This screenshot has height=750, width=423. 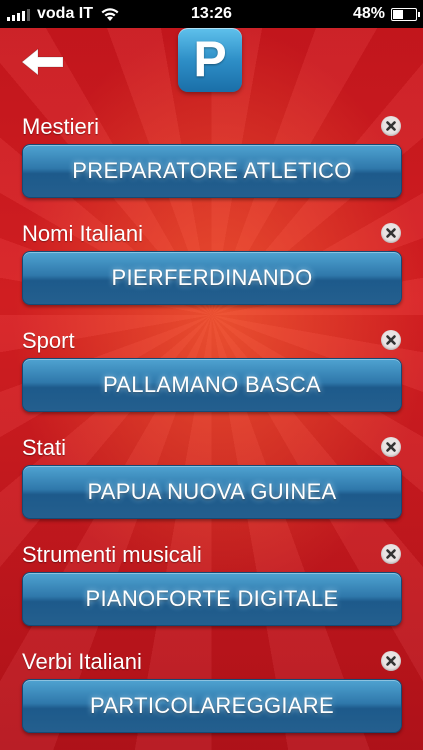 I want to click on back-arrow-icon, so click(x=43, y=62).